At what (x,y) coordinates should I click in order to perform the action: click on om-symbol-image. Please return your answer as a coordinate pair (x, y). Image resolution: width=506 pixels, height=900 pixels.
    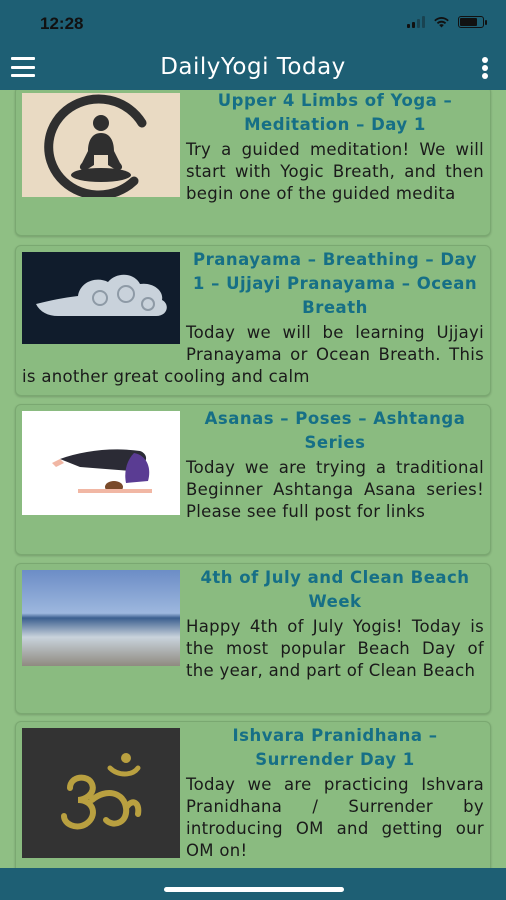
    Looking at the image, I should click on (101, 793).